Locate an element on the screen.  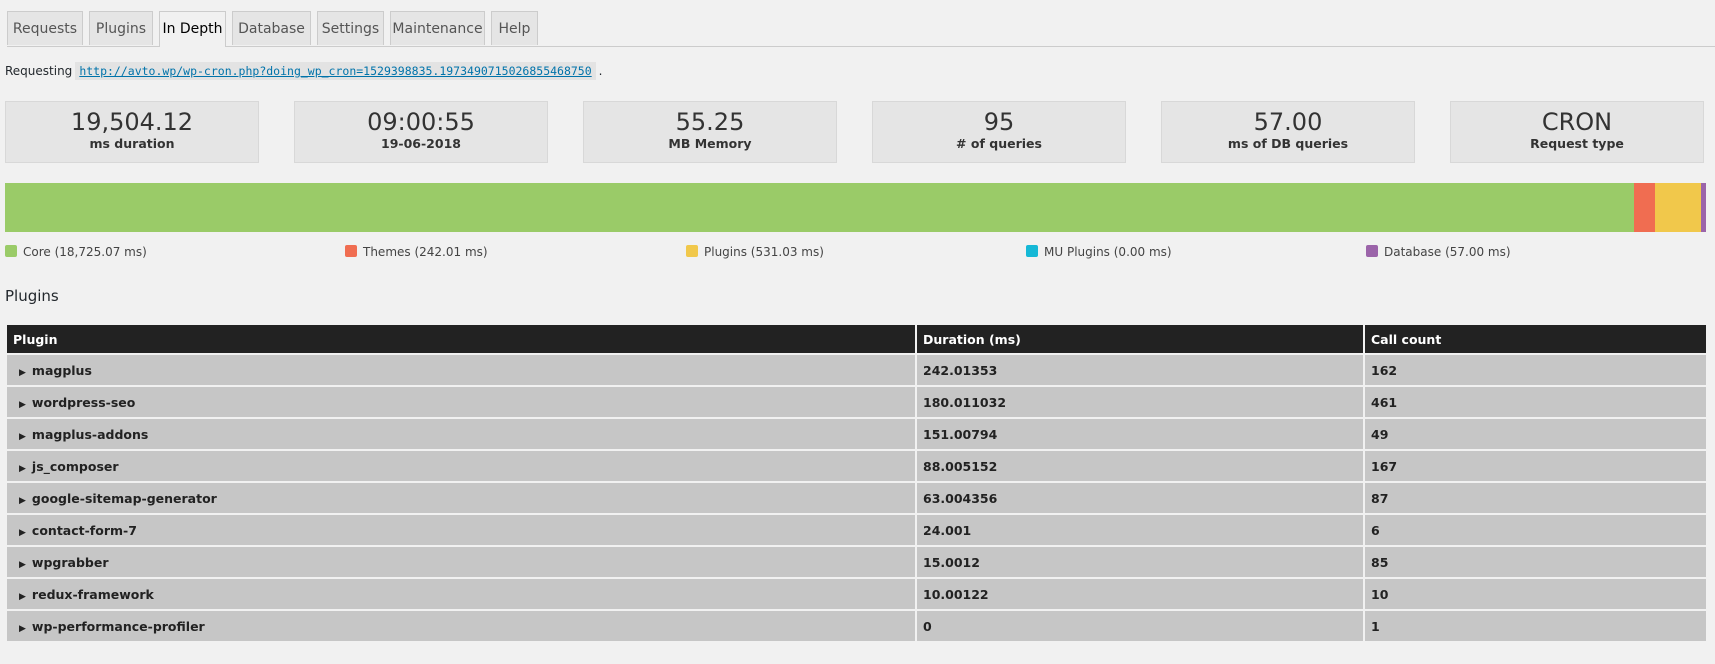
duration-cell: 10.00122 is located at coordinates (1140, 594).